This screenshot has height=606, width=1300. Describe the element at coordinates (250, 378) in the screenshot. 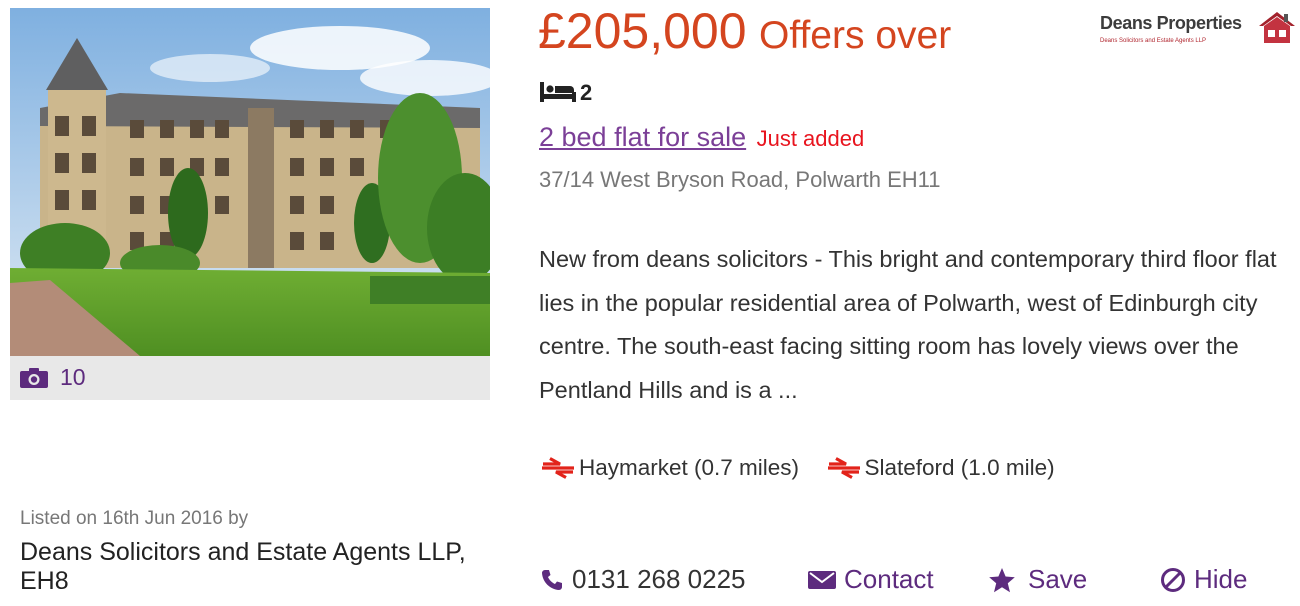

I see `photo-count-bar: 10` at that location.